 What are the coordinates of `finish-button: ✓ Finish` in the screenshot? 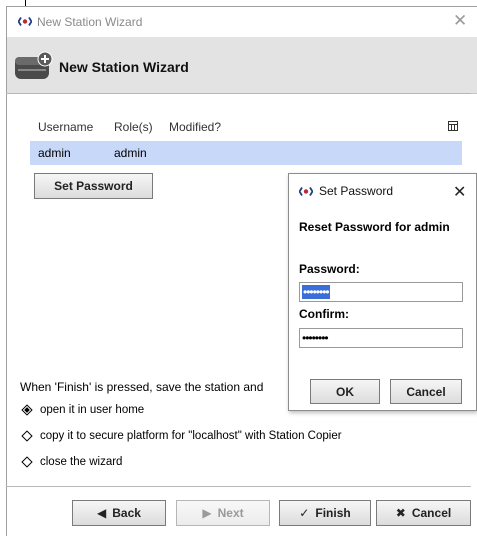 It's located at (325, 513).